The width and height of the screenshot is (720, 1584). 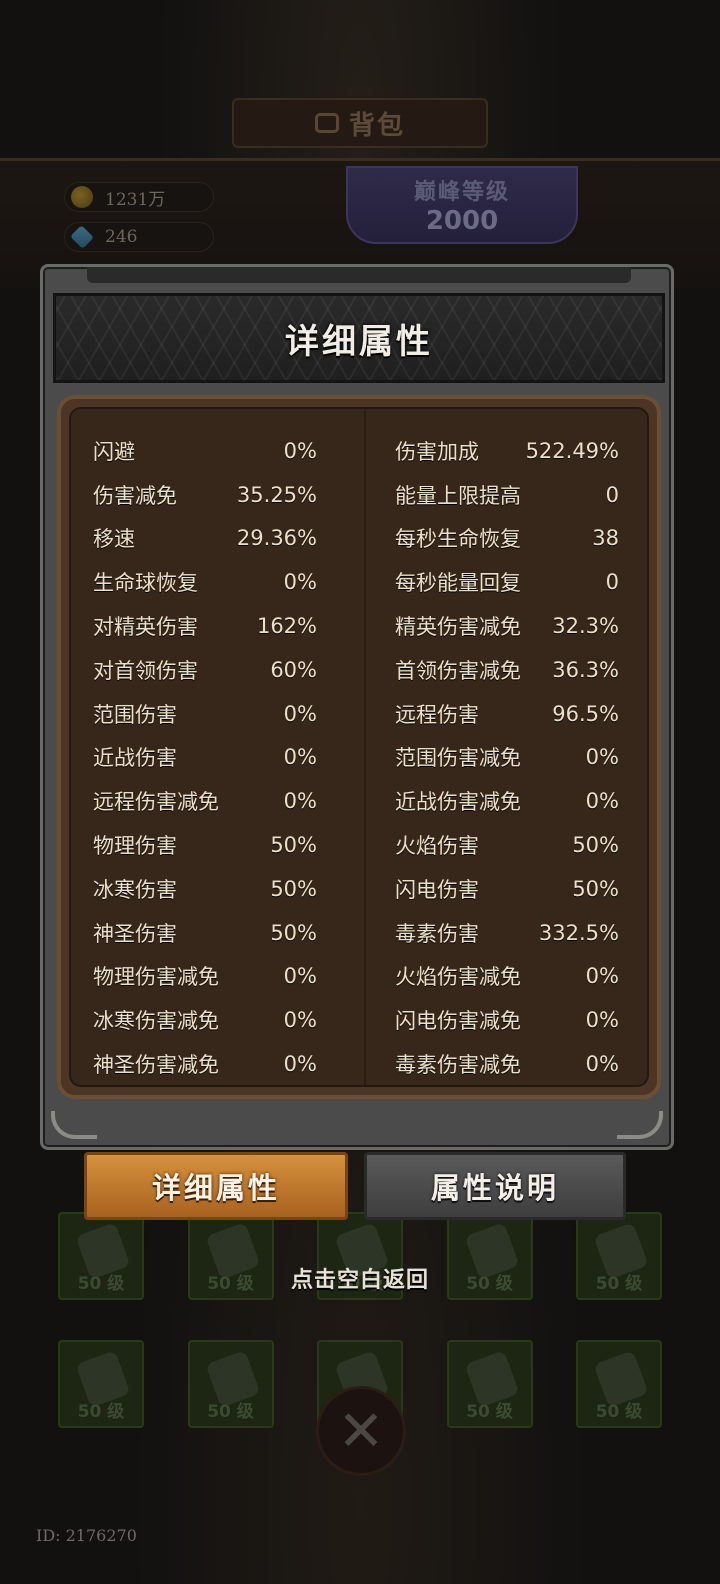 What do you see at coordinates (114, 451) in the screenshot?
I see `stat-name: 闪避` at bounding box center [114, 451].